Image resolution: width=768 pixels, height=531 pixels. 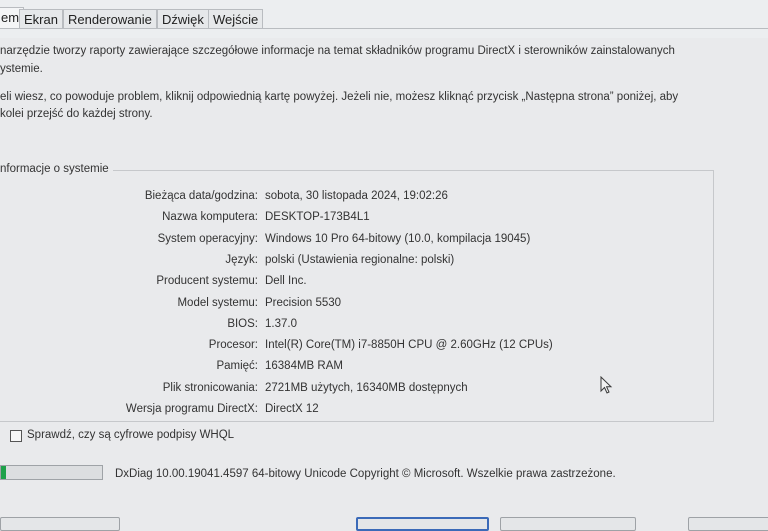 What do you see at coordinates (110, 19) in the screenshot?
I see `tab-render: Renderowanie` at bounding box center [110, 19].